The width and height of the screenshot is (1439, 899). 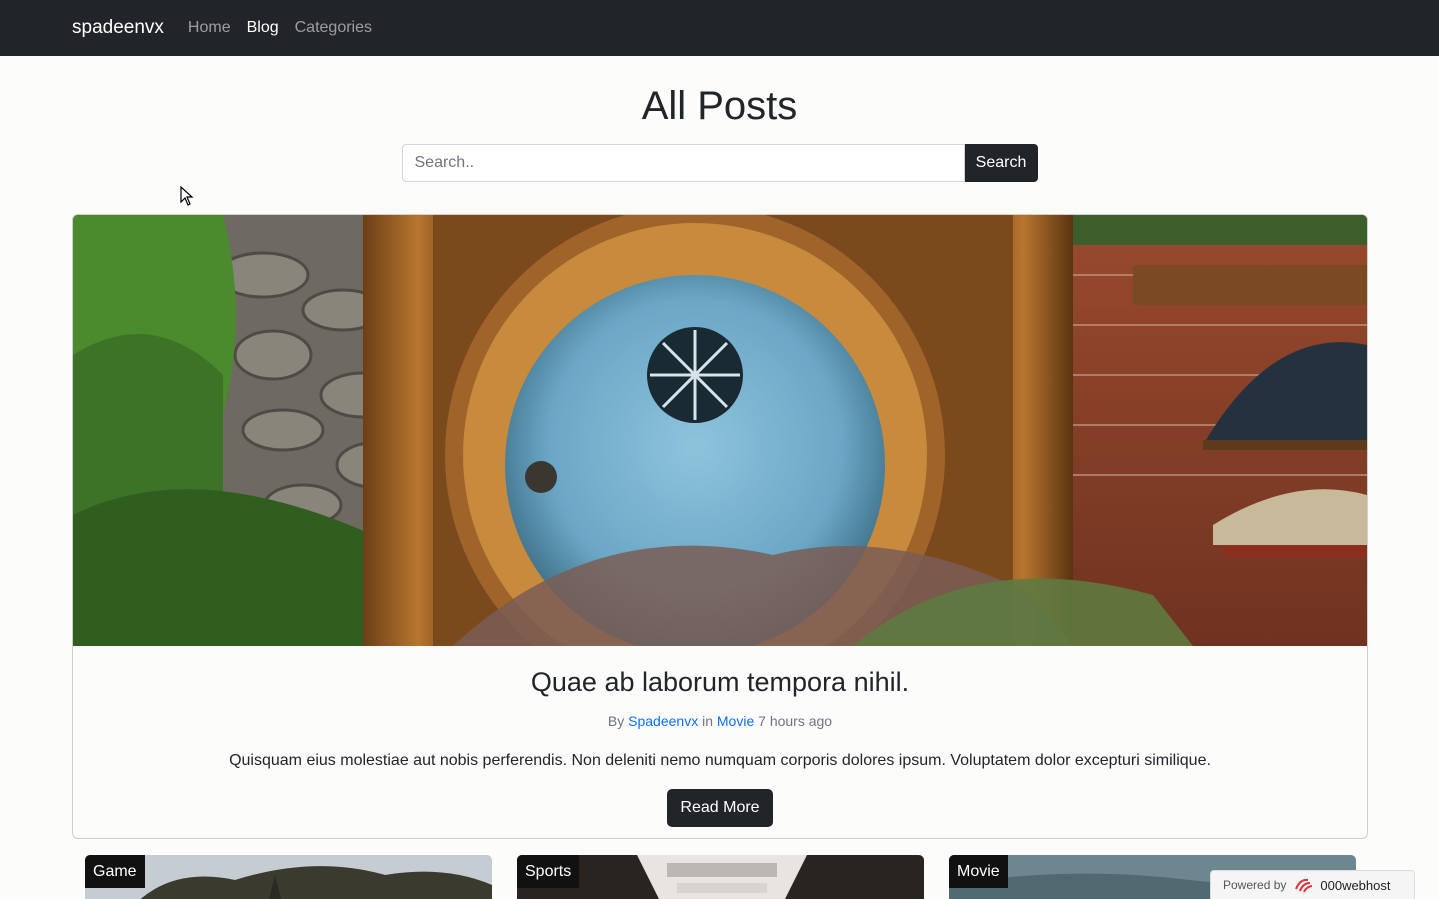 I want to click on page-title: All Posts, so click(x=719, y=106).